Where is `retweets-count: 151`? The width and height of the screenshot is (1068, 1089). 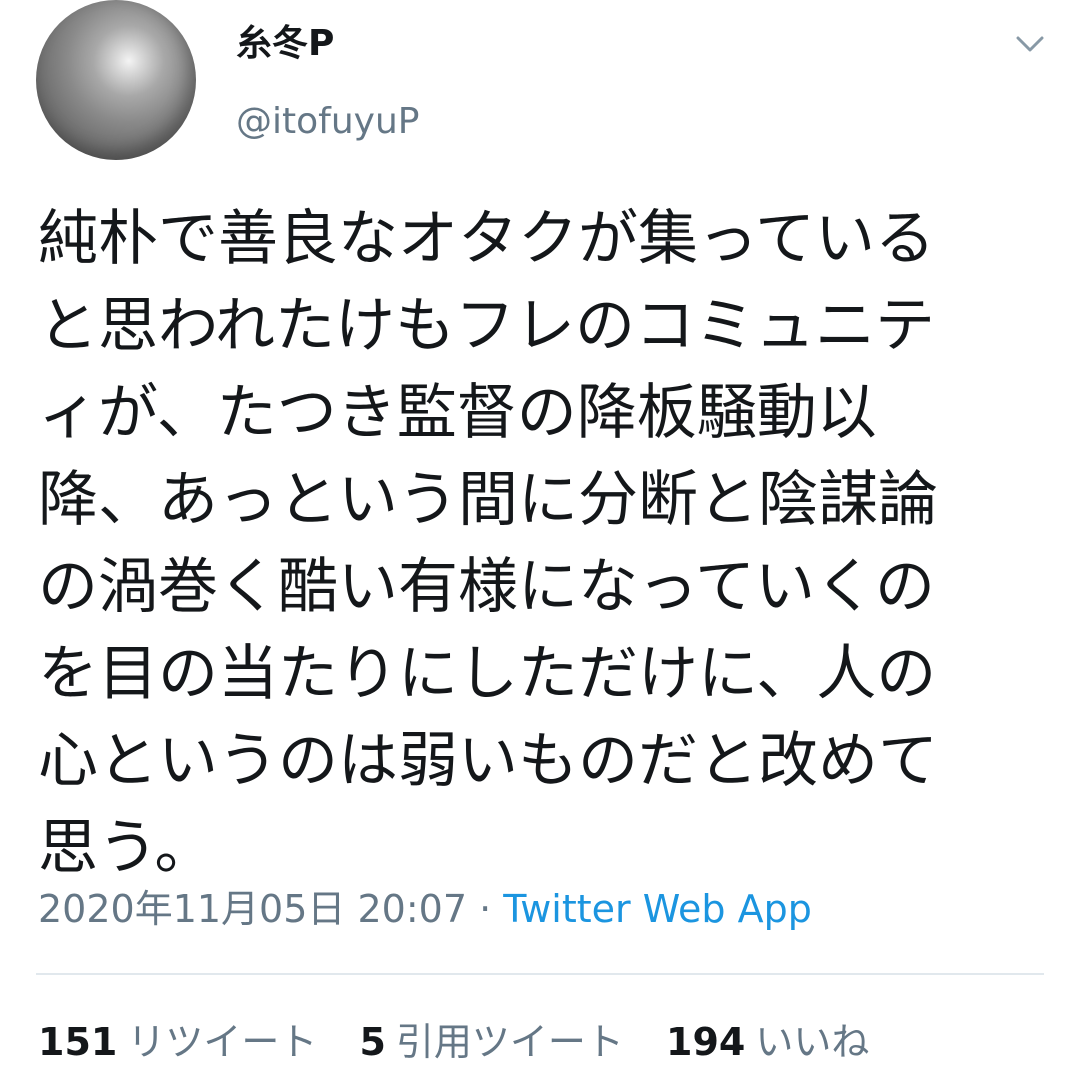
retweets-count: 151 is located at coordinates (78, 1042).